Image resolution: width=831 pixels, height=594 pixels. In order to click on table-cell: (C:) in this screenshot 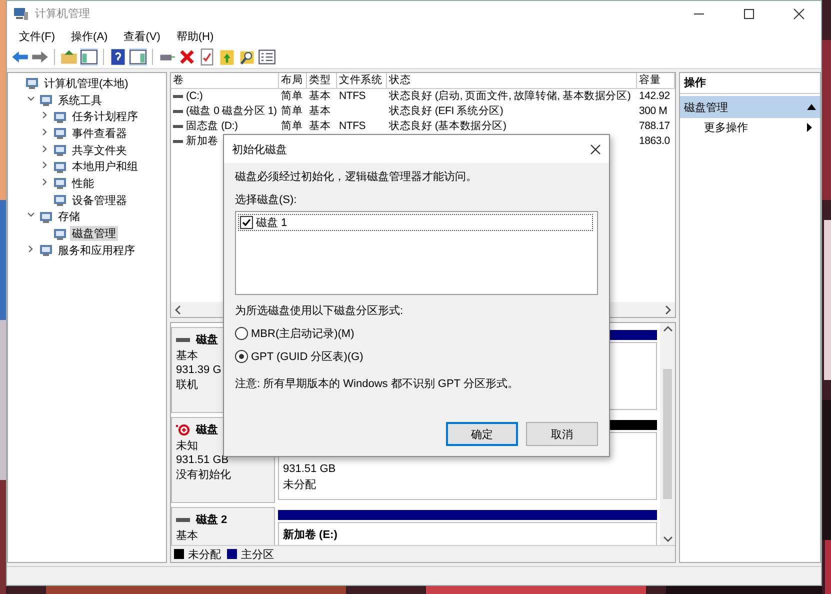, I will do `click(194, 96)`.